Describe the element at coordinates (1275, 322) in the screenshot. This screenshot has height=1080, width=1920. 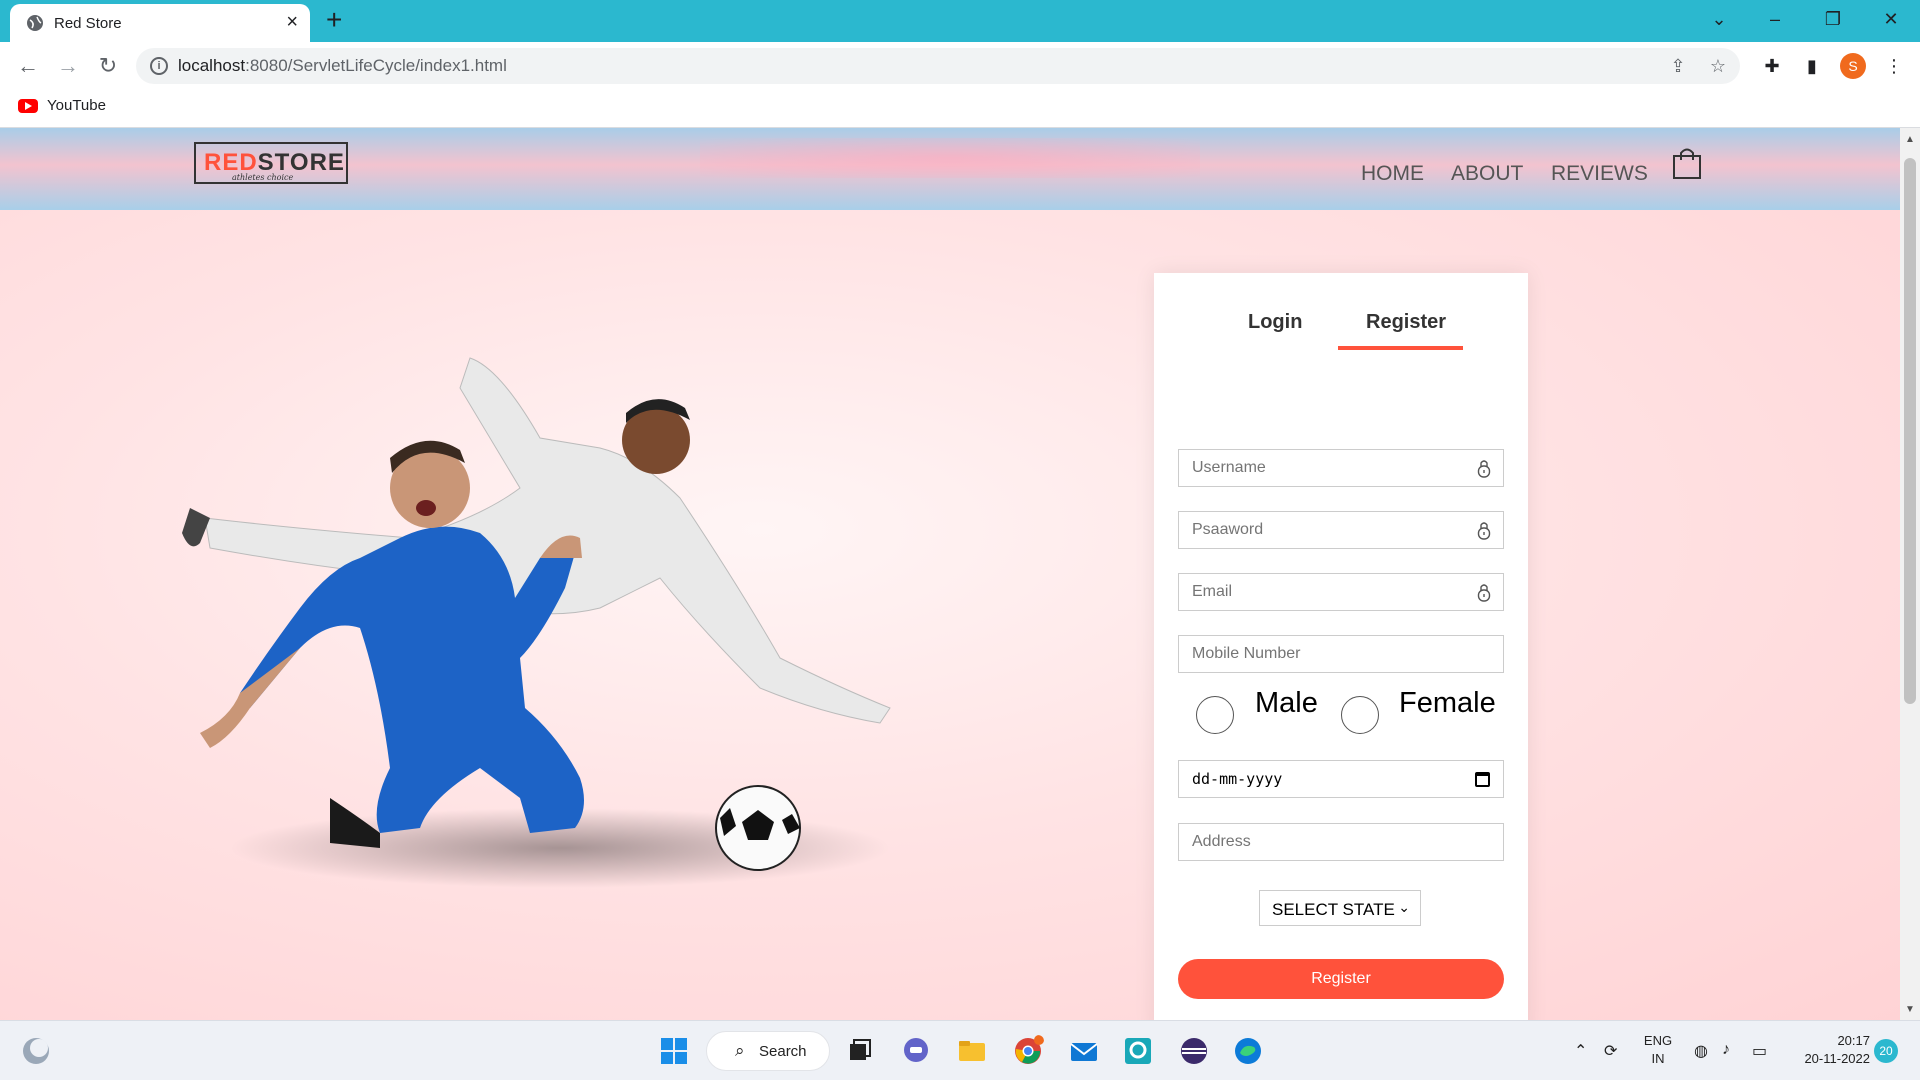
I see `tab-login: Login` at that location.